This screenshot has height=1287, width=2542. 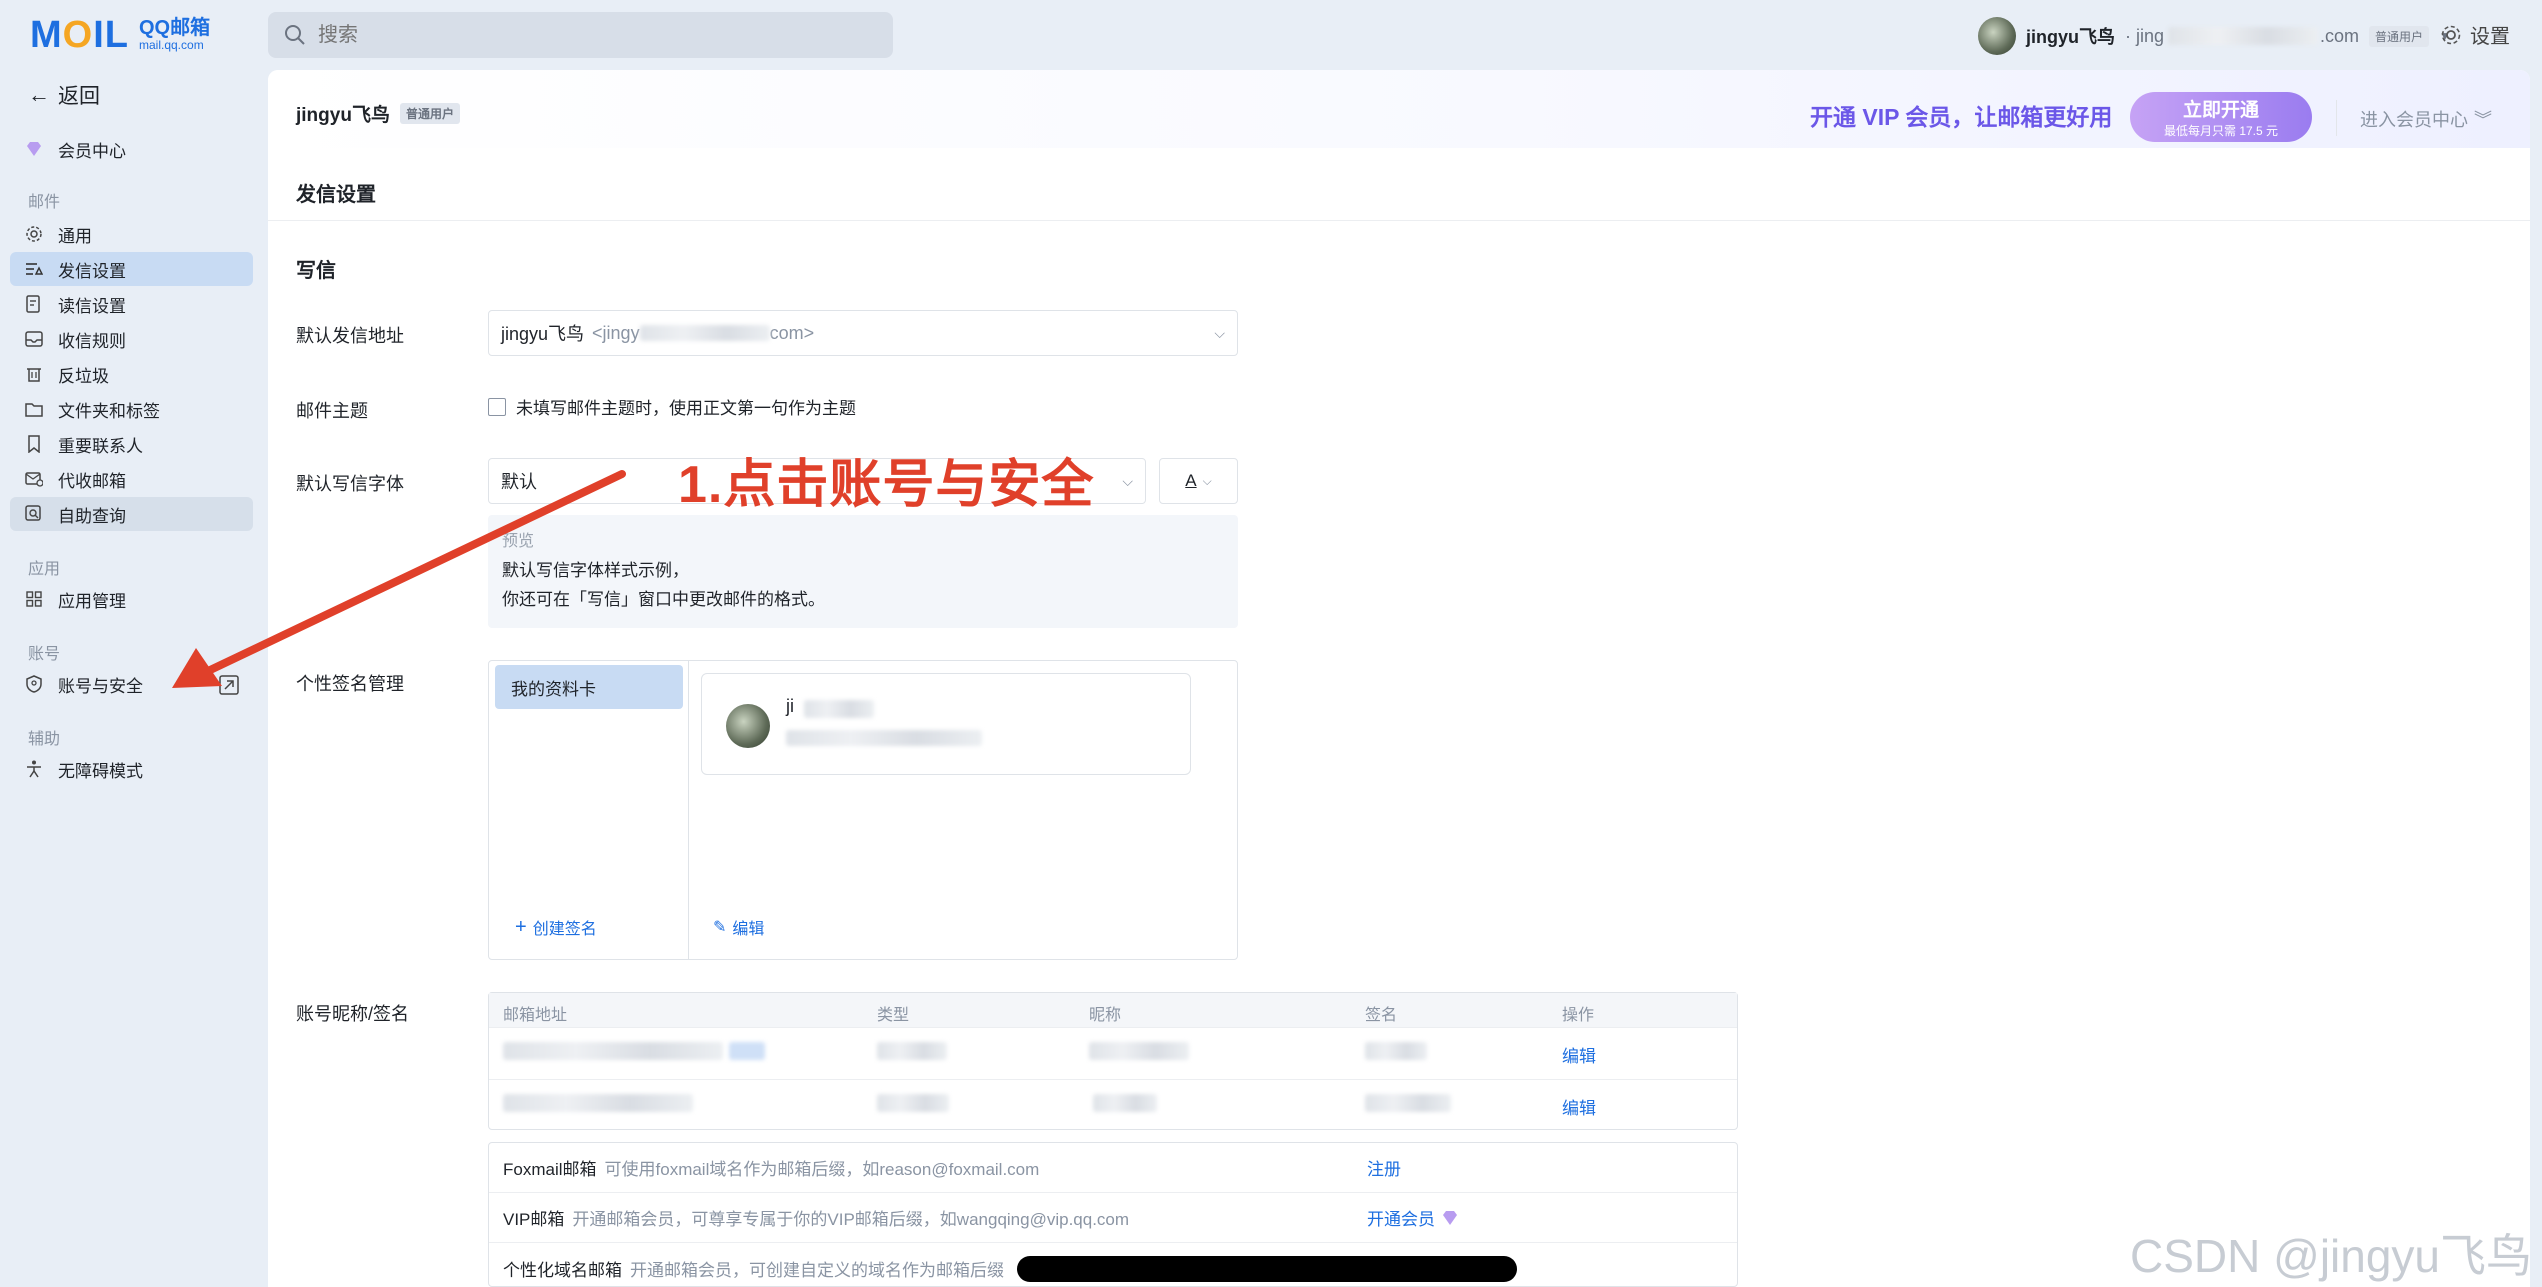 I want to click on sidebar-item-important-contacts: 重要联系人, so click(x=131, y=444).